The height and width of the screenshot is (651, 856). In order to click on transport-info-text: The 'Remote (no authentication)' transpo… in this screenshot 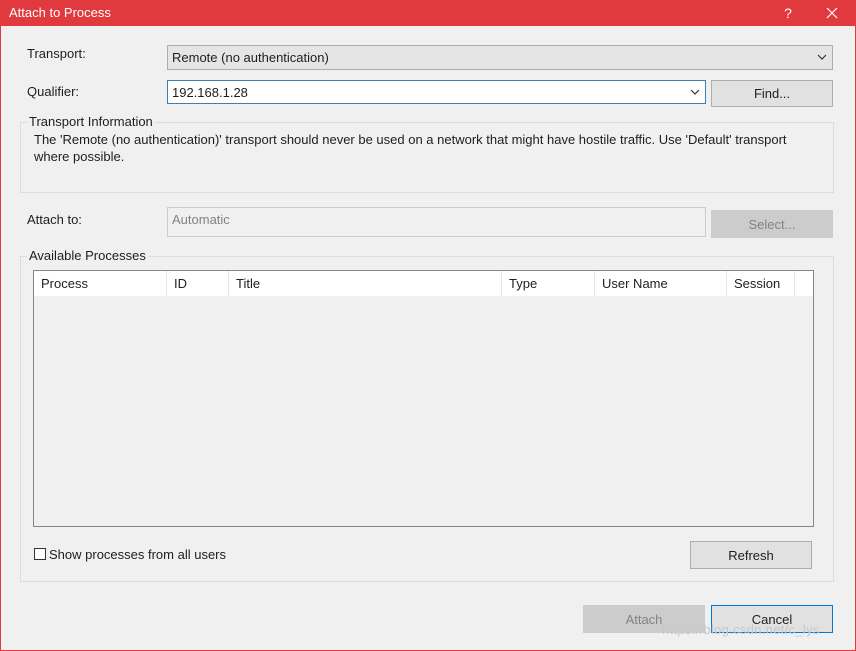, I will do `click(410, 148)`.